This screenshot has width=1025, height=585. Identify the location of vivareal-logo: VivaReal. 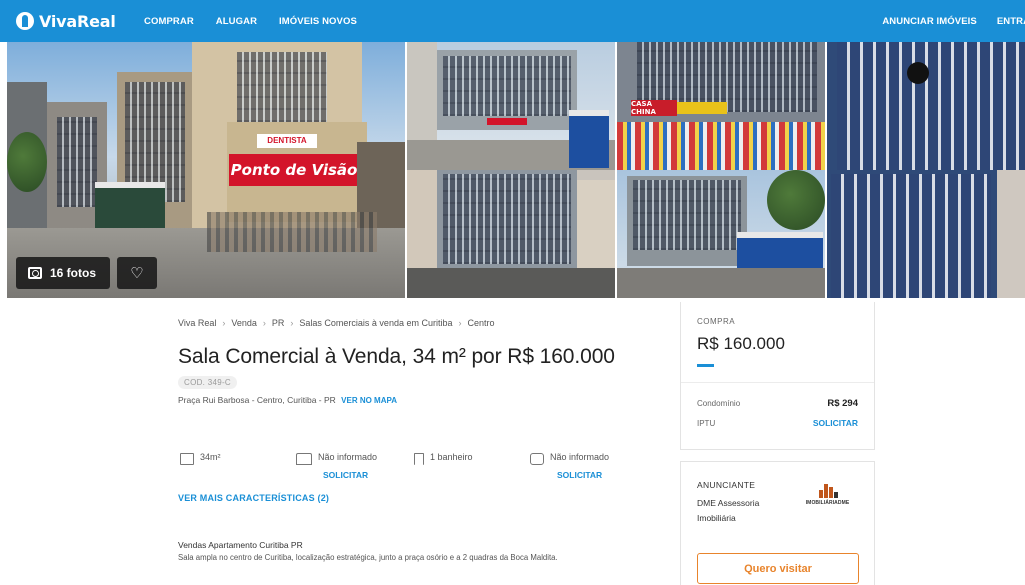
(72, 21).